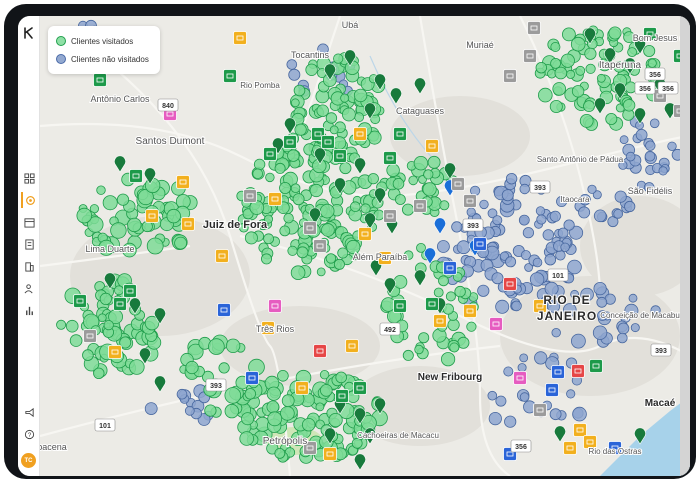 This screenshot has width=700, height=483. I want to click on legend-item-not-visited: Clientes não visitados, so click(104, 59).